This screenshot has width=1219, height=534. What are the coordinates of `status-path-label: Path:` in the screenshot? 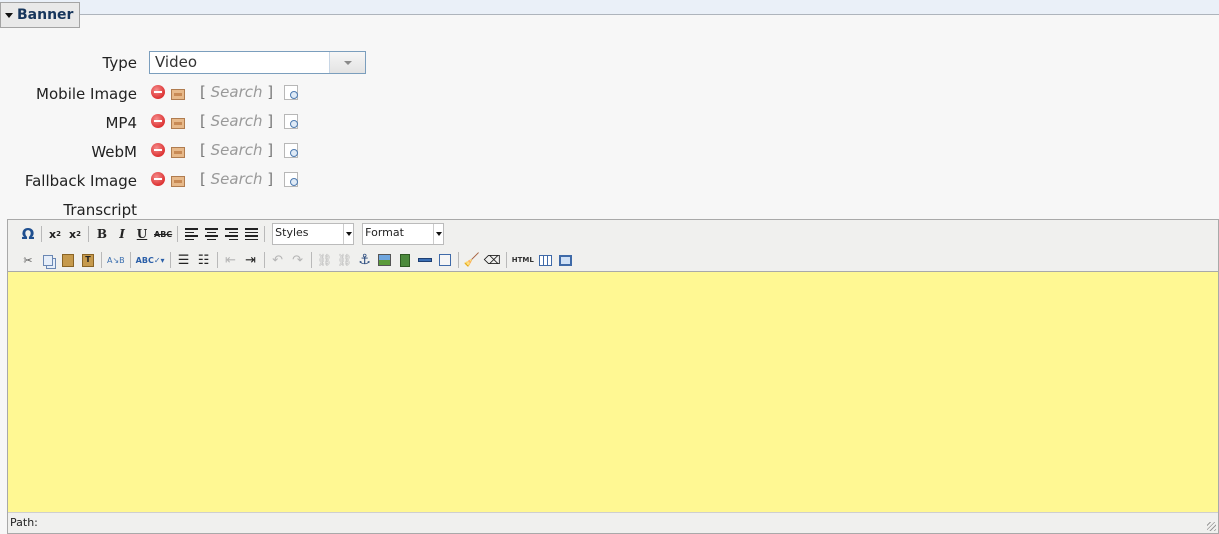 It's located at (24, 522).